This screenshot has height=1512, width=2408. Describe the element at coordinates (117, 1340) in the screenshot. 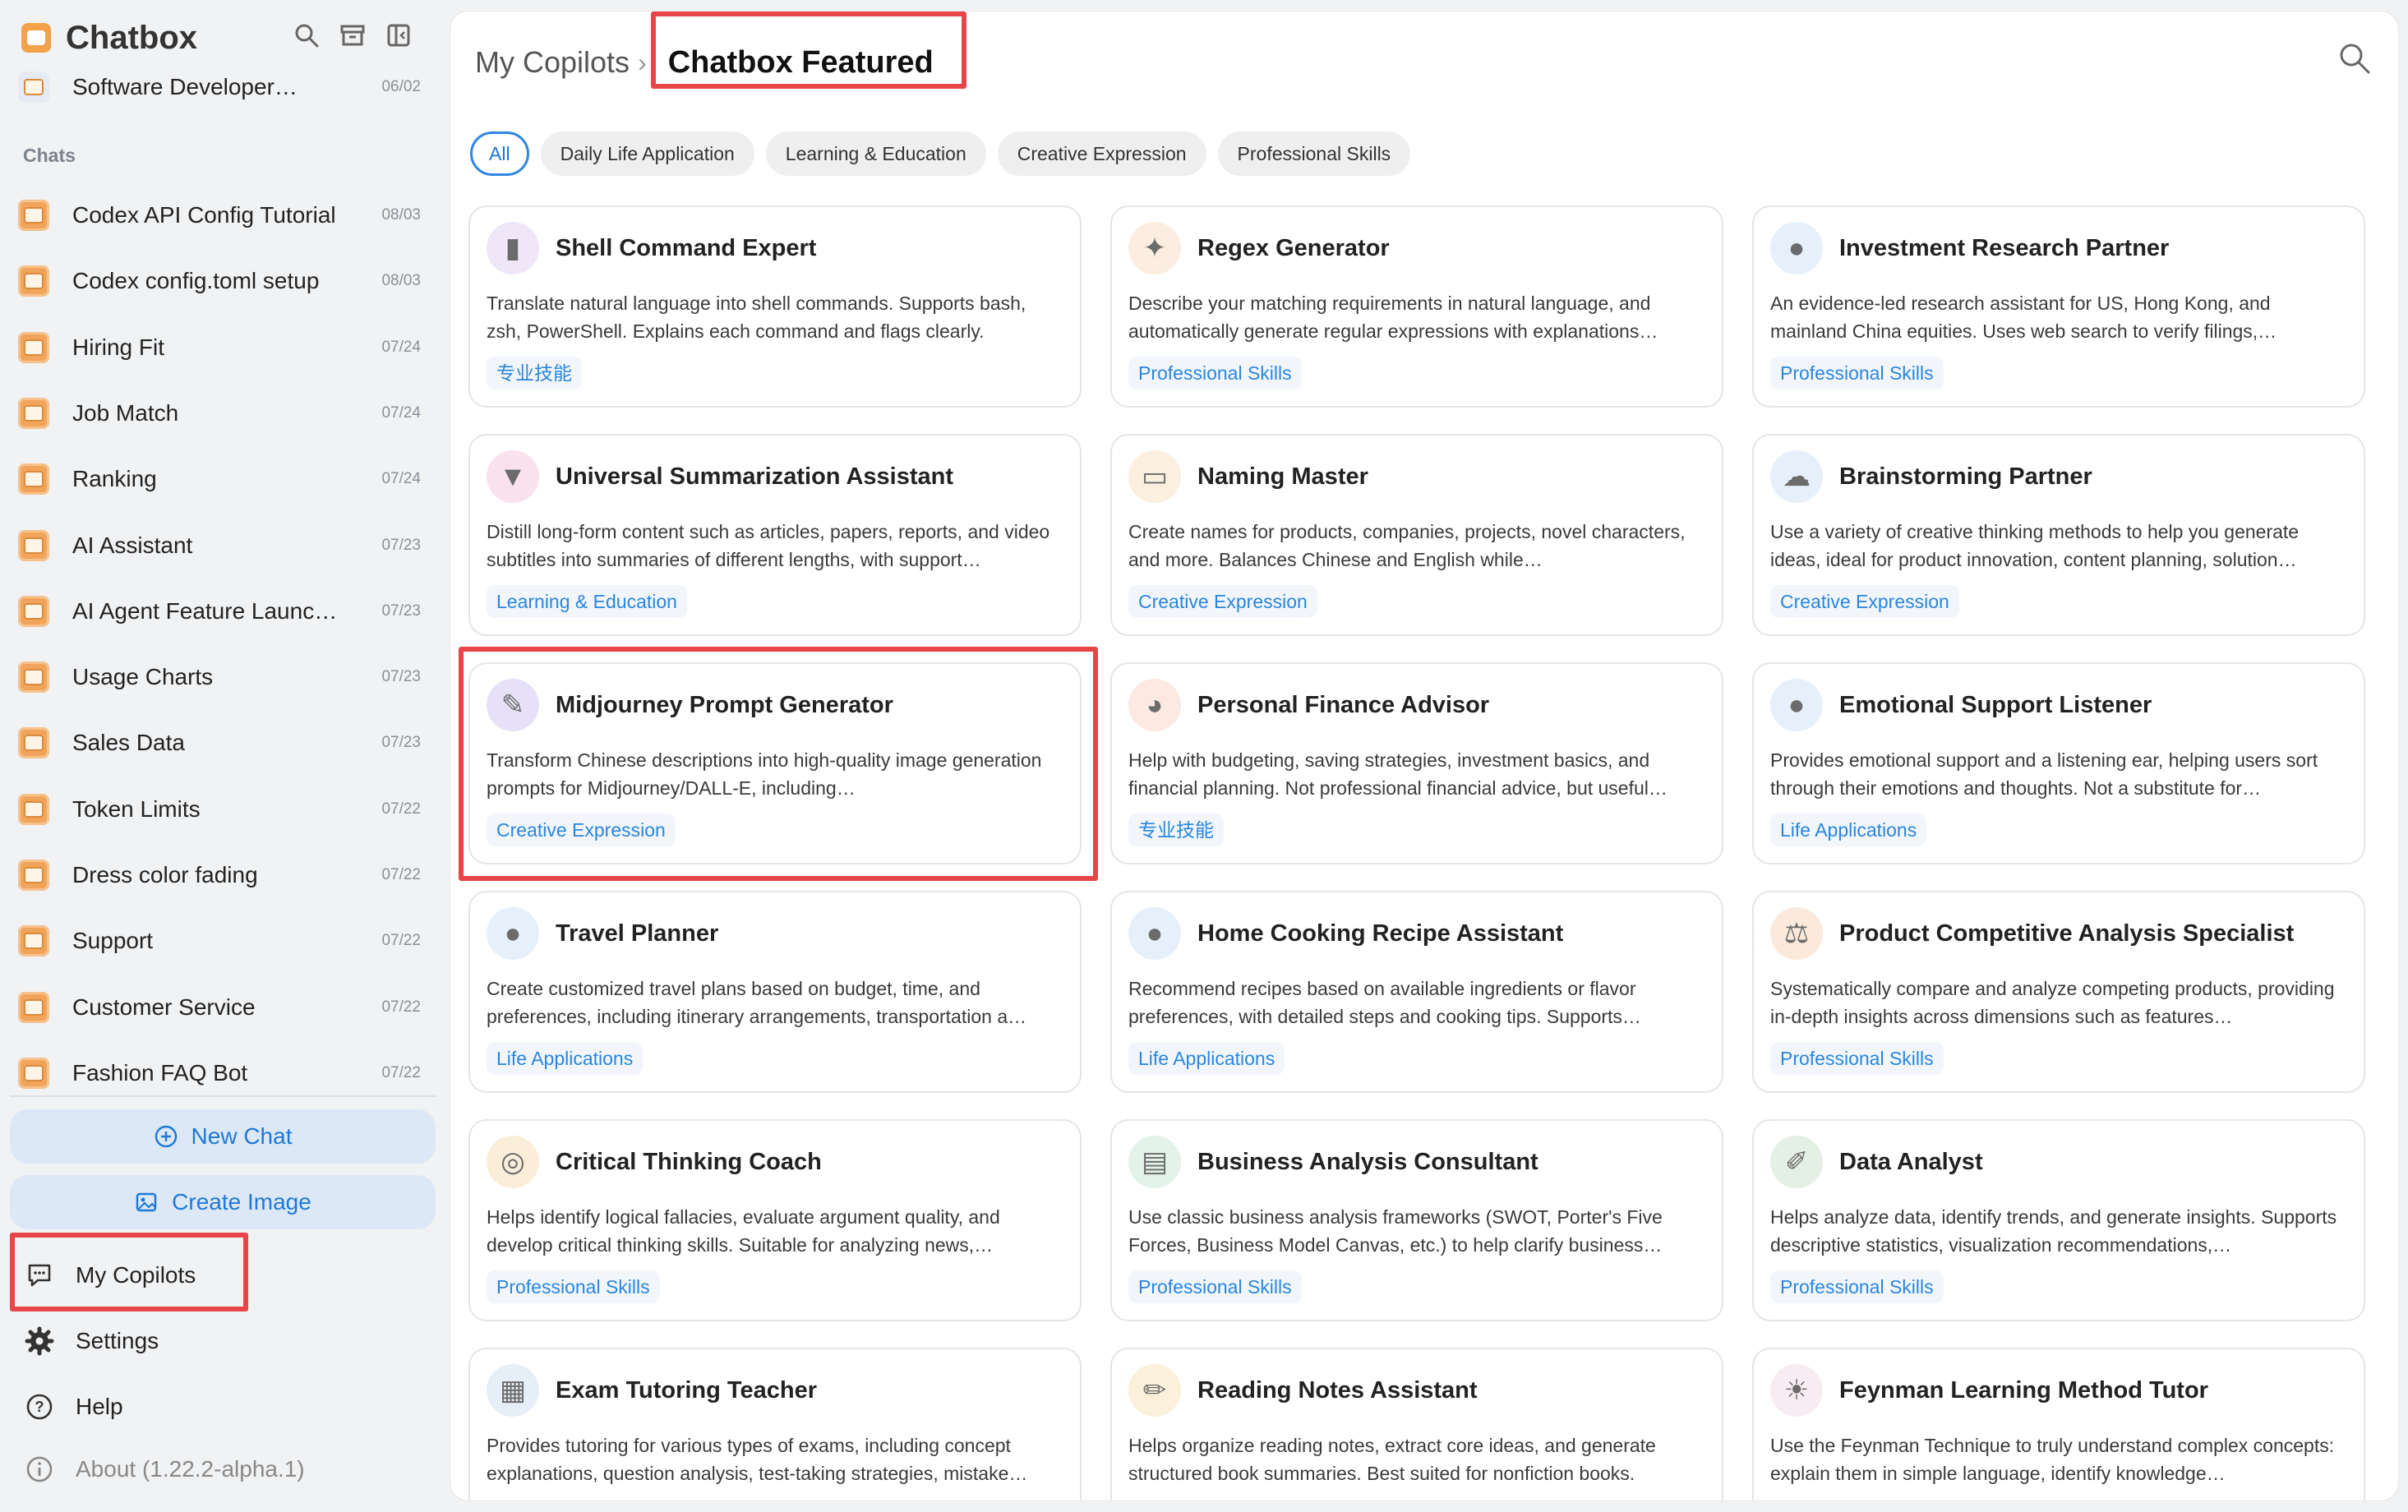

I see `settings-label: Settings` at that location.